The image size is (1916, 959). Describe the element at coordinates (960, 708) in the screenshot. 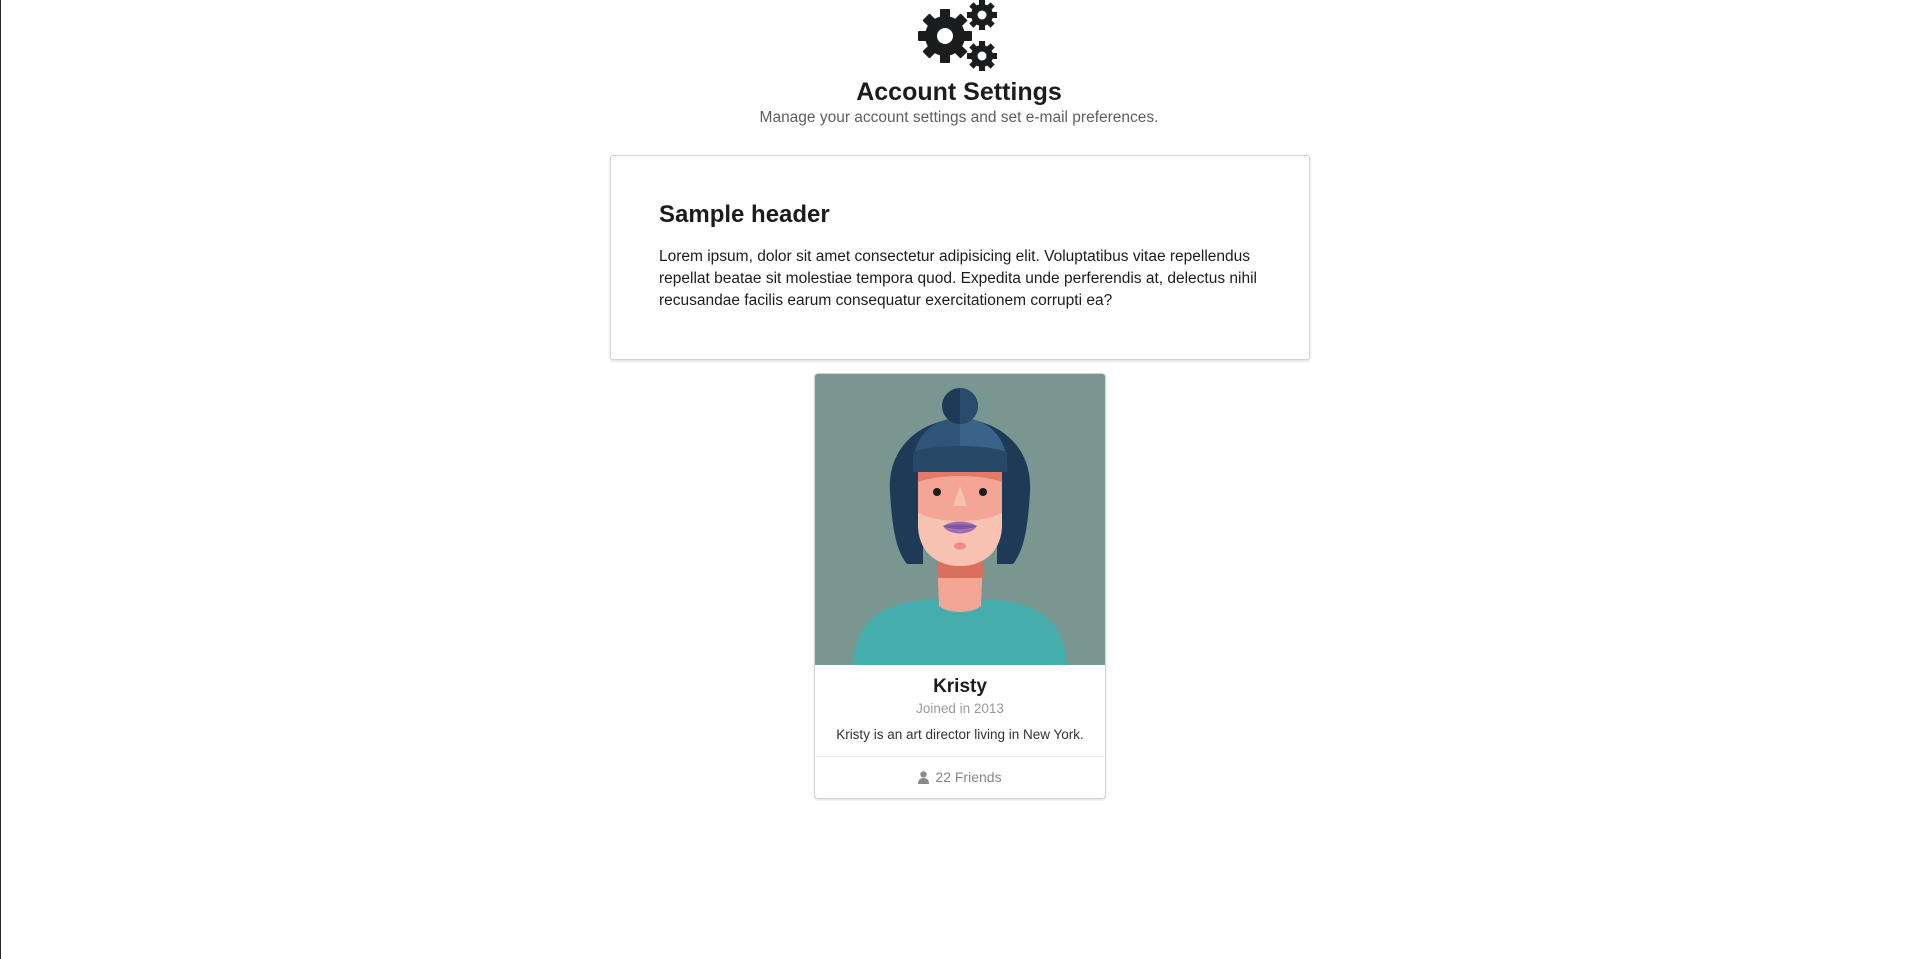

I see `card-meta: Joined in 2013` at that location.